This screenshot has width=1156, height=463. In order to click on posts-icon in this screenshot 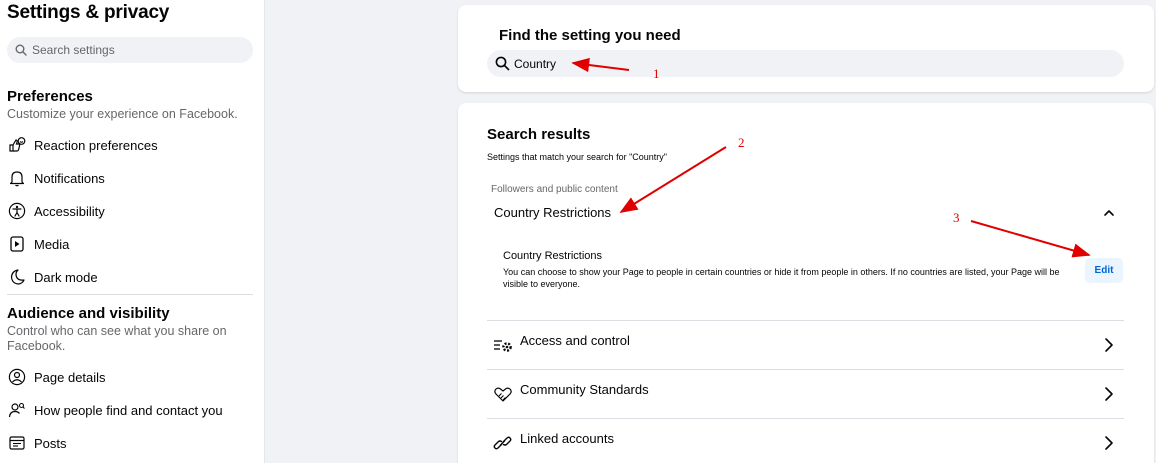, I will do `click(17, 443)`.